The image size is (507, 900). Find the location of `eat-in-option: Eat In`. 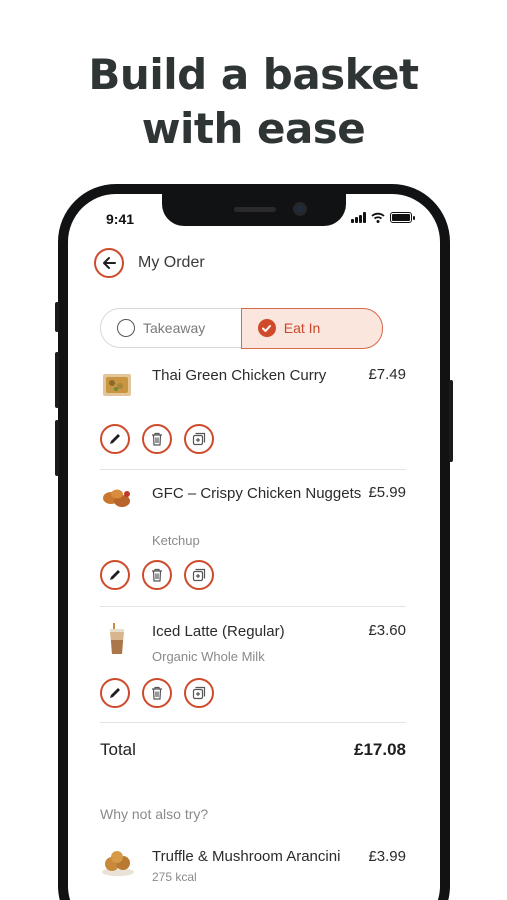

eat-in-option: Eat In is located at coordinates (311, 328).